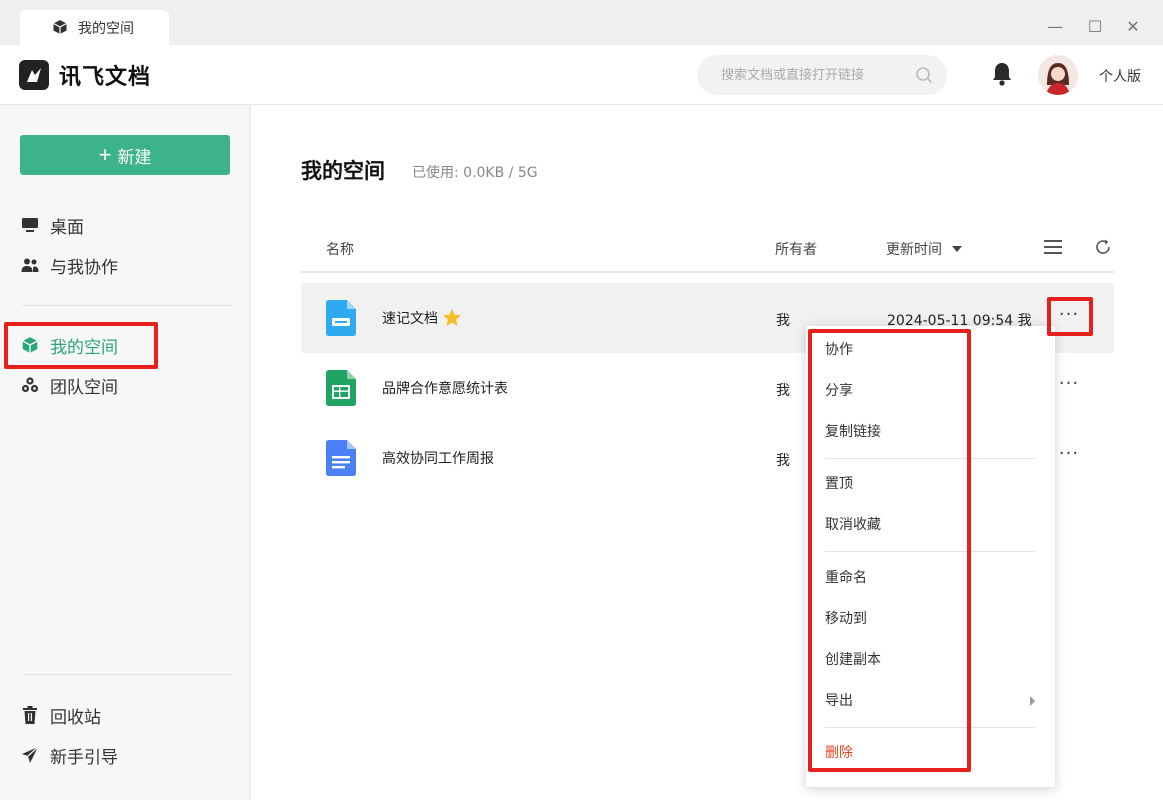  Describe the element at coordinates (75, 717) in the screenshot. I see `sidebar-item-label: 回收站` at that location.